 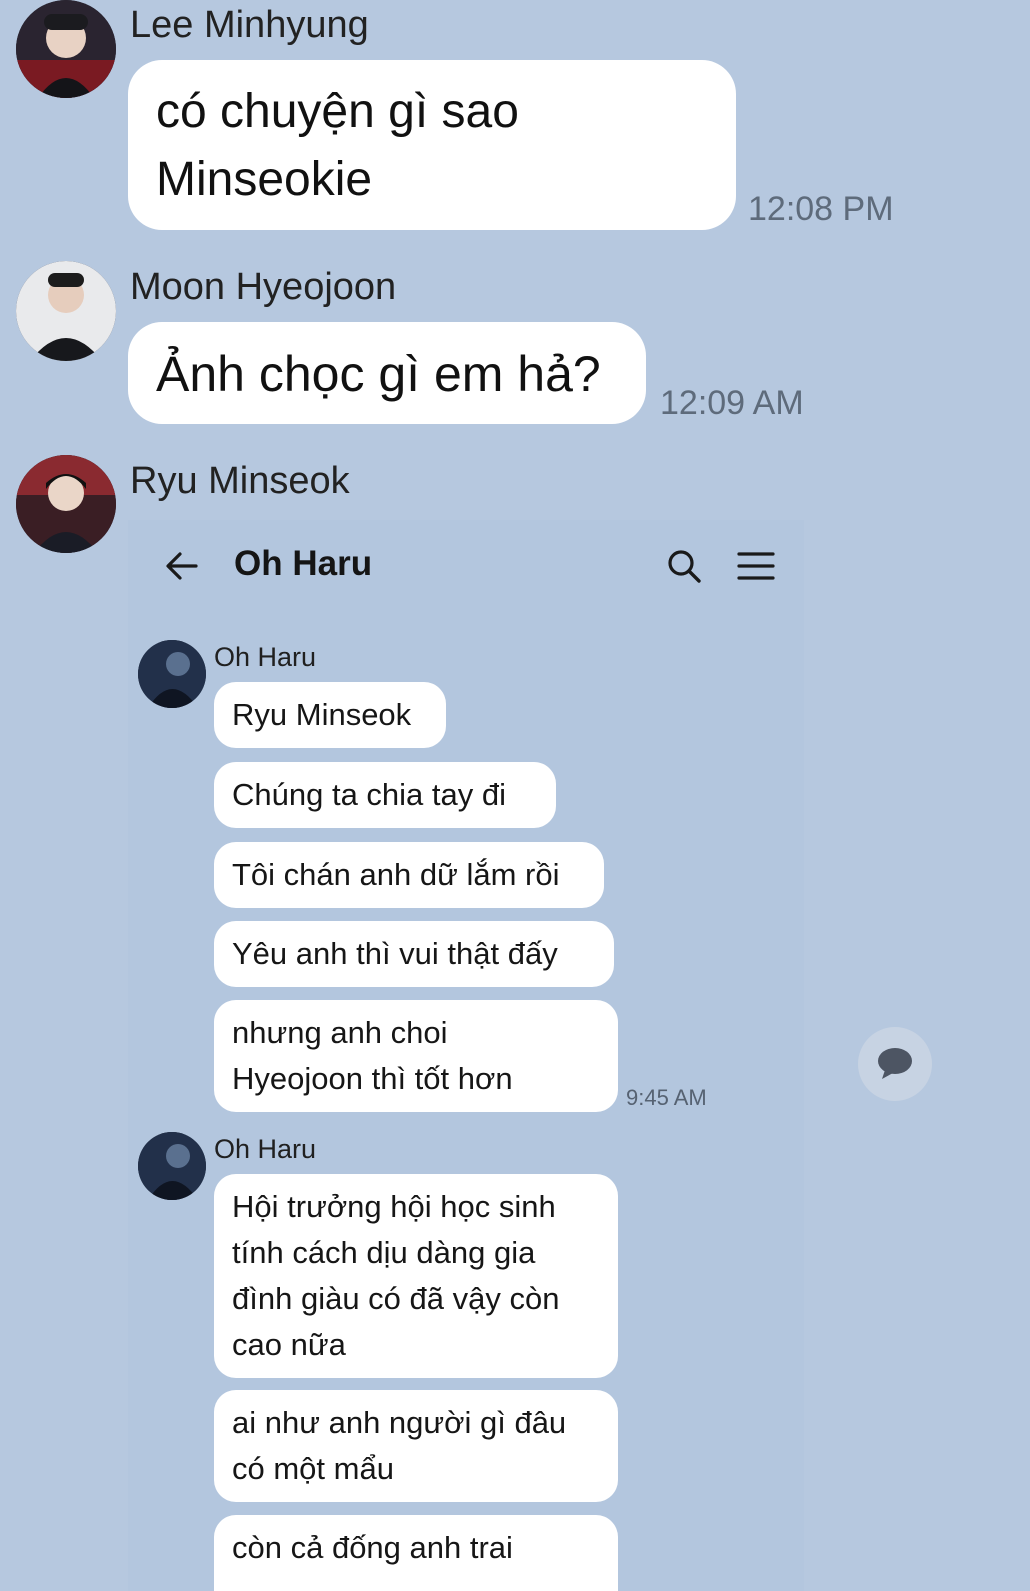 I want to click on message-time: 9:45 AM, so click(x=666, y=1097).